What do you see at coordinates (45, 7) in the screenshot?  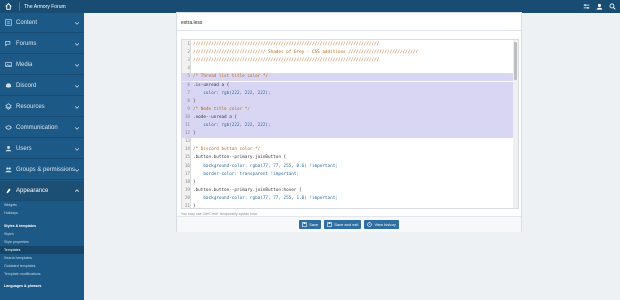 I see `forum-title: The Armory Forum` at bounding box center [45, 7].